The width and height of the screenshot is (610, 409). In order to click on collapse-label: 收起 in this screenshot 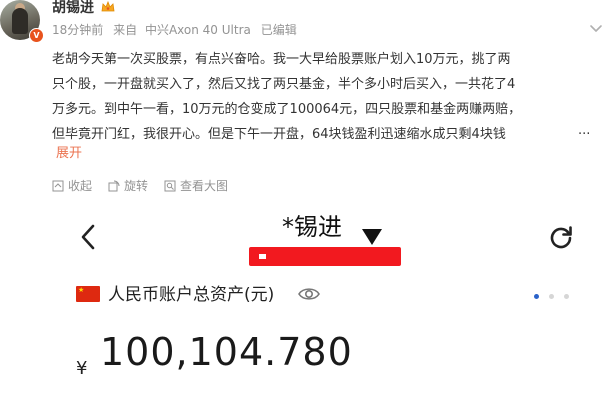, I will do `click(80, 186)`.